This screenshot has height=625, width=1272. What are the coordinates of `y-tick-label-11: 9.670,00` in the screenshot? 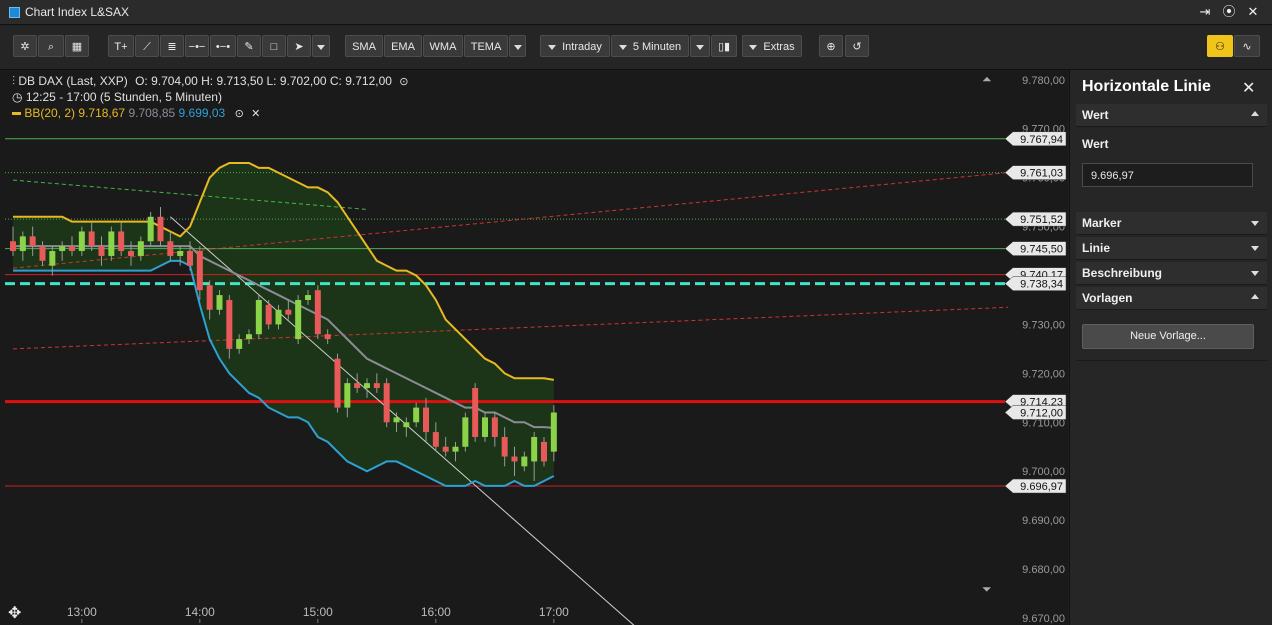 It's located at (1043, 619).